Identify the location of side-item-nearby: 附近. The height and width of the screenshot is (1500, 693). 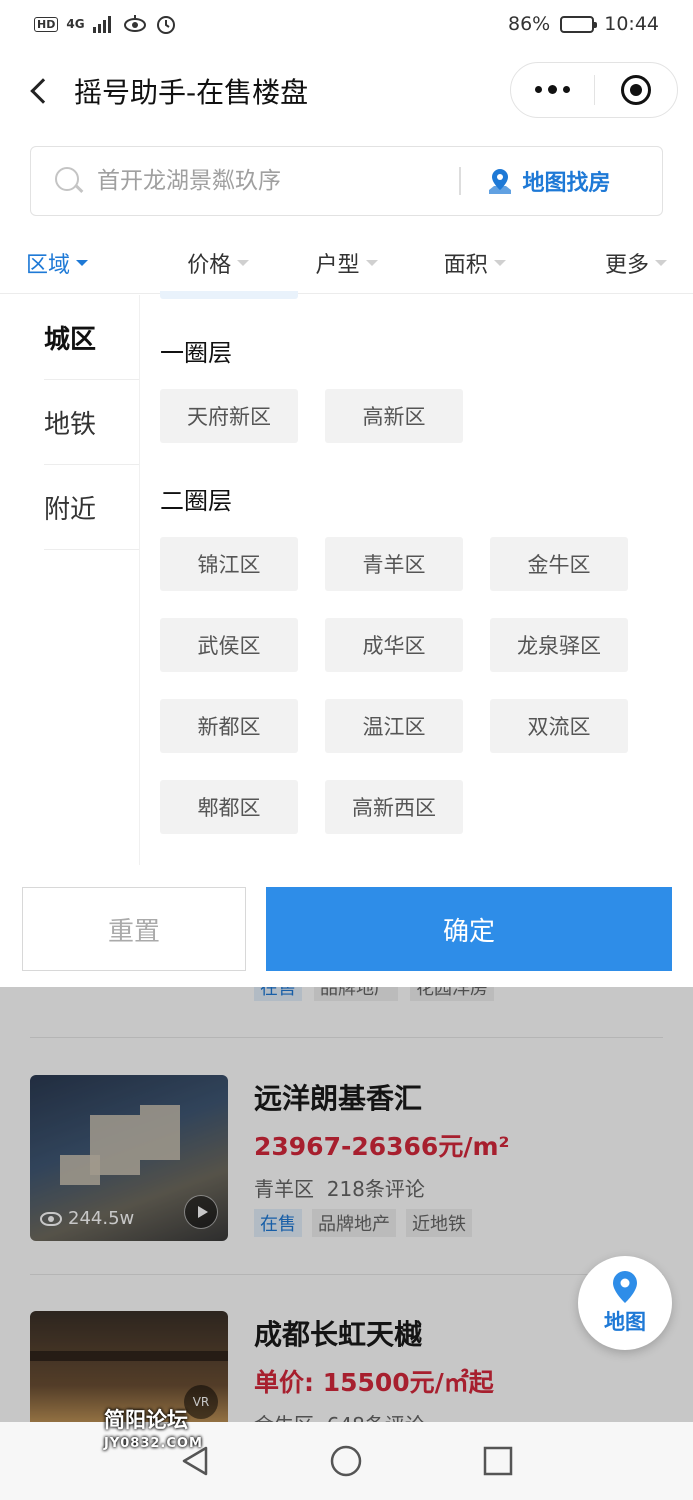
(91, 507).